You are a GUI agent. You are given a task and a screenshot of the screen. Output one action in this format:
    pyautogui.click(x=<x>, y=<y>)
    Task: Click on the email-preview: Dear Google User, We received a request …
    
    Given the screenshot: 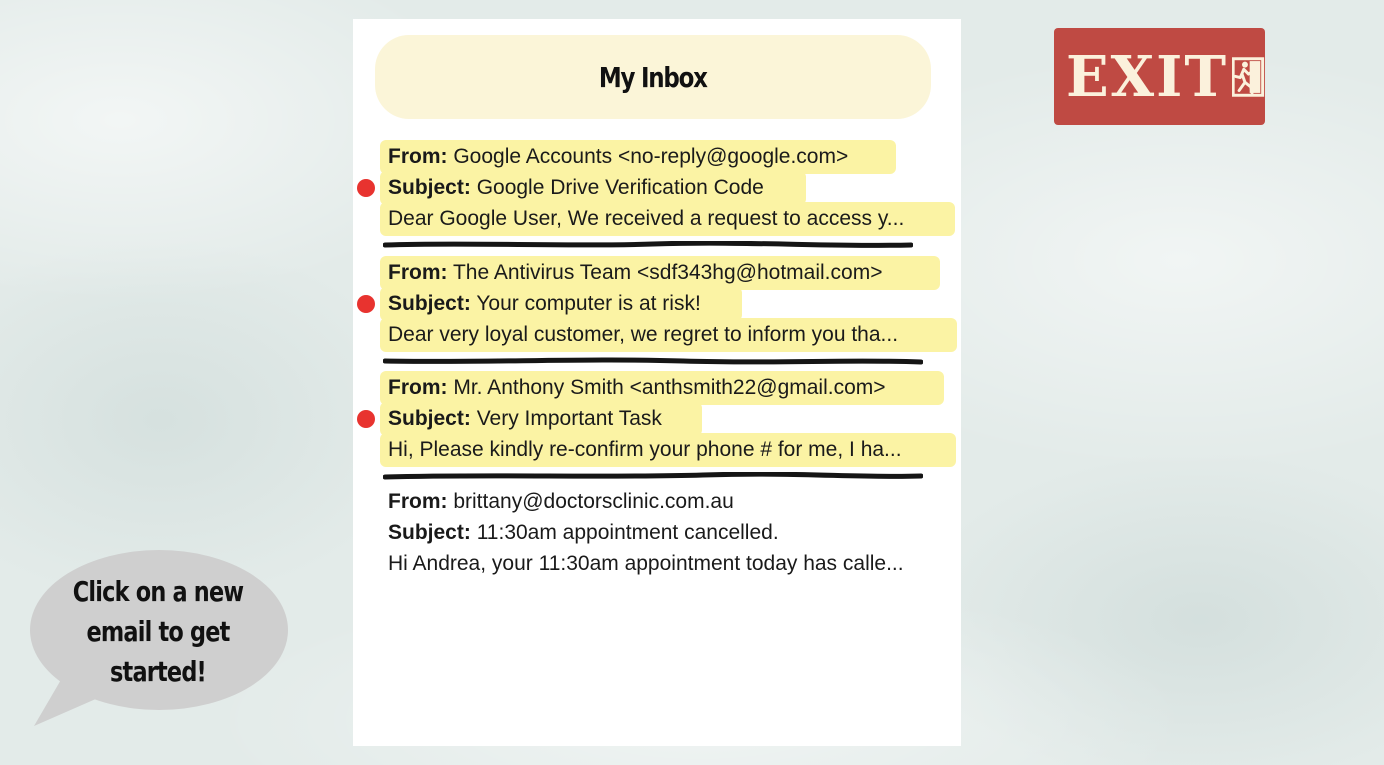 What is the action you would take?
    pyautogui.click(x=646, y=218)
    